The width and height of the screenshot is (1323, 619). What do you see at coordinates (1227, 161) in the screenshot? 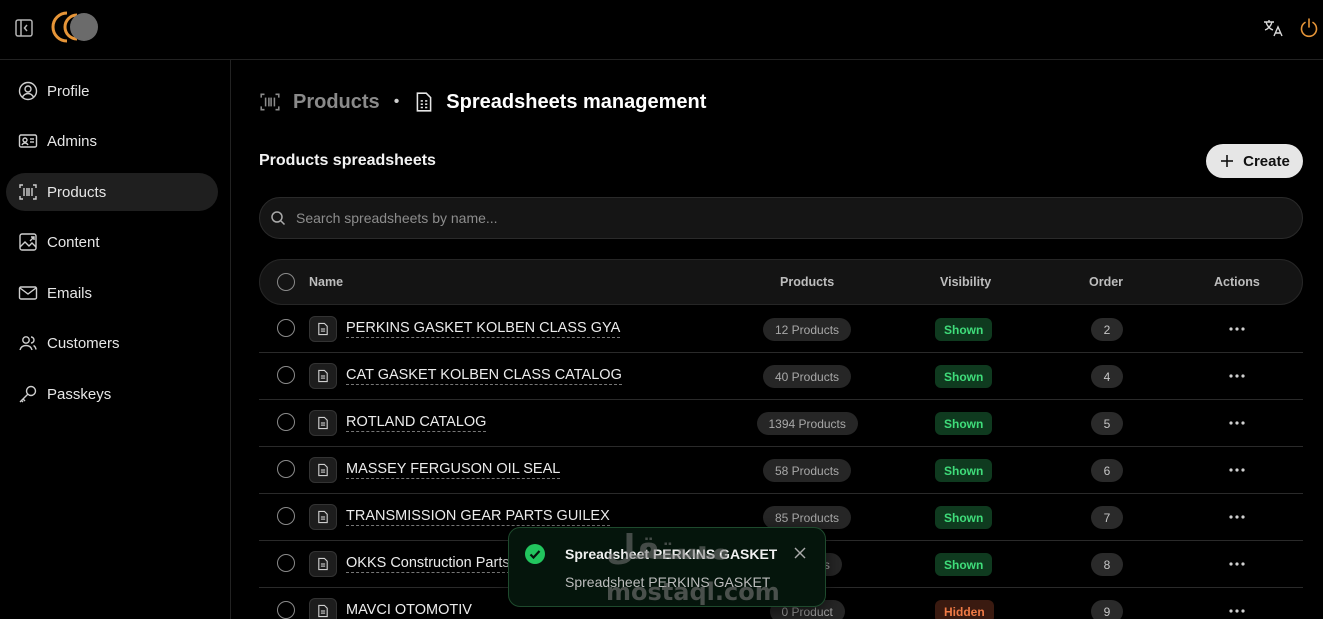
I see `plus-icon` at bounding box center [1227, 161].